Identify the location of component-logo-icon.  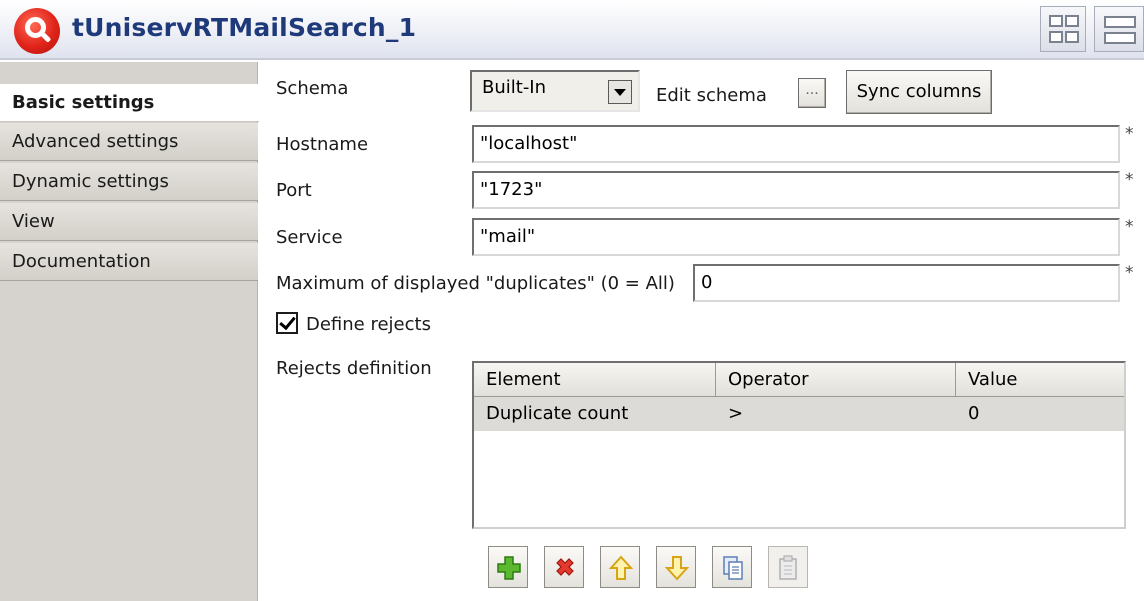
(37, 31).